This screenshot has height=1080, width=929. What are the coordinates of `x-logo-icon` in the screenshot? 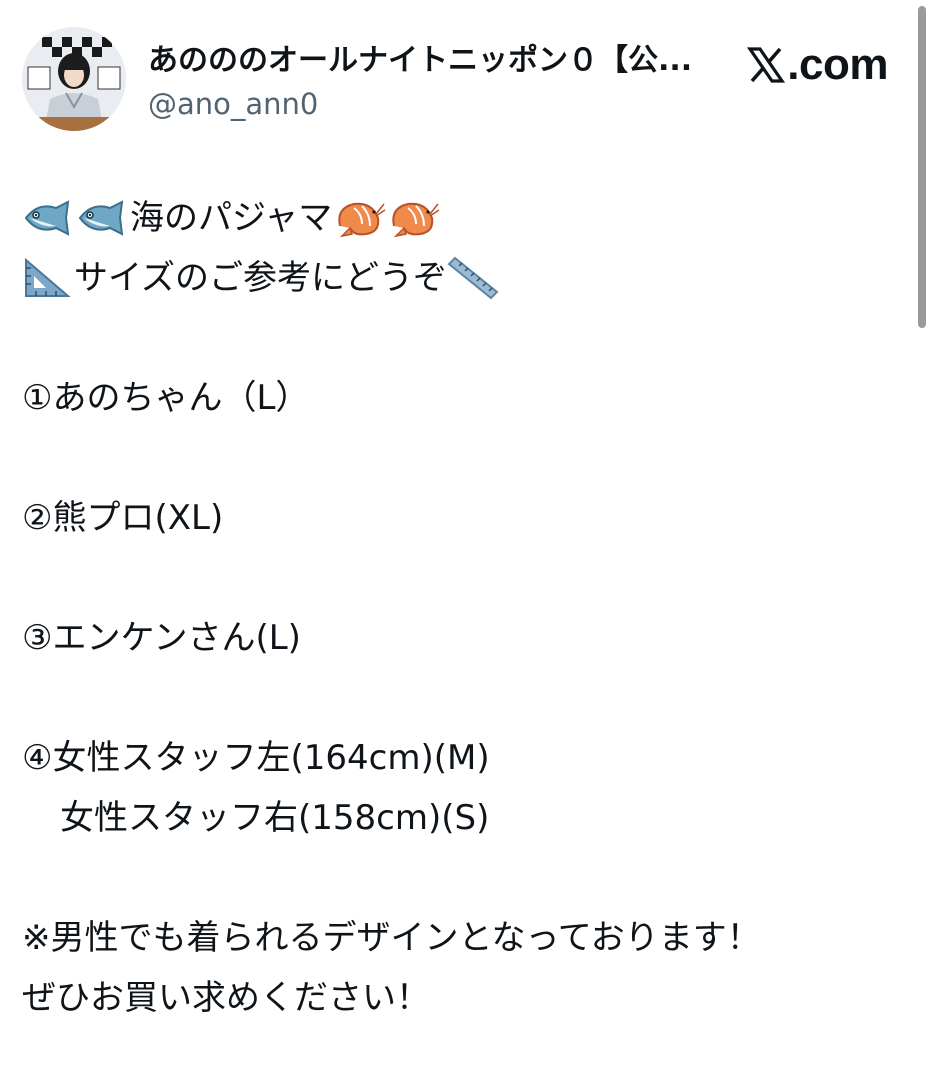 It's located at (766, 65).